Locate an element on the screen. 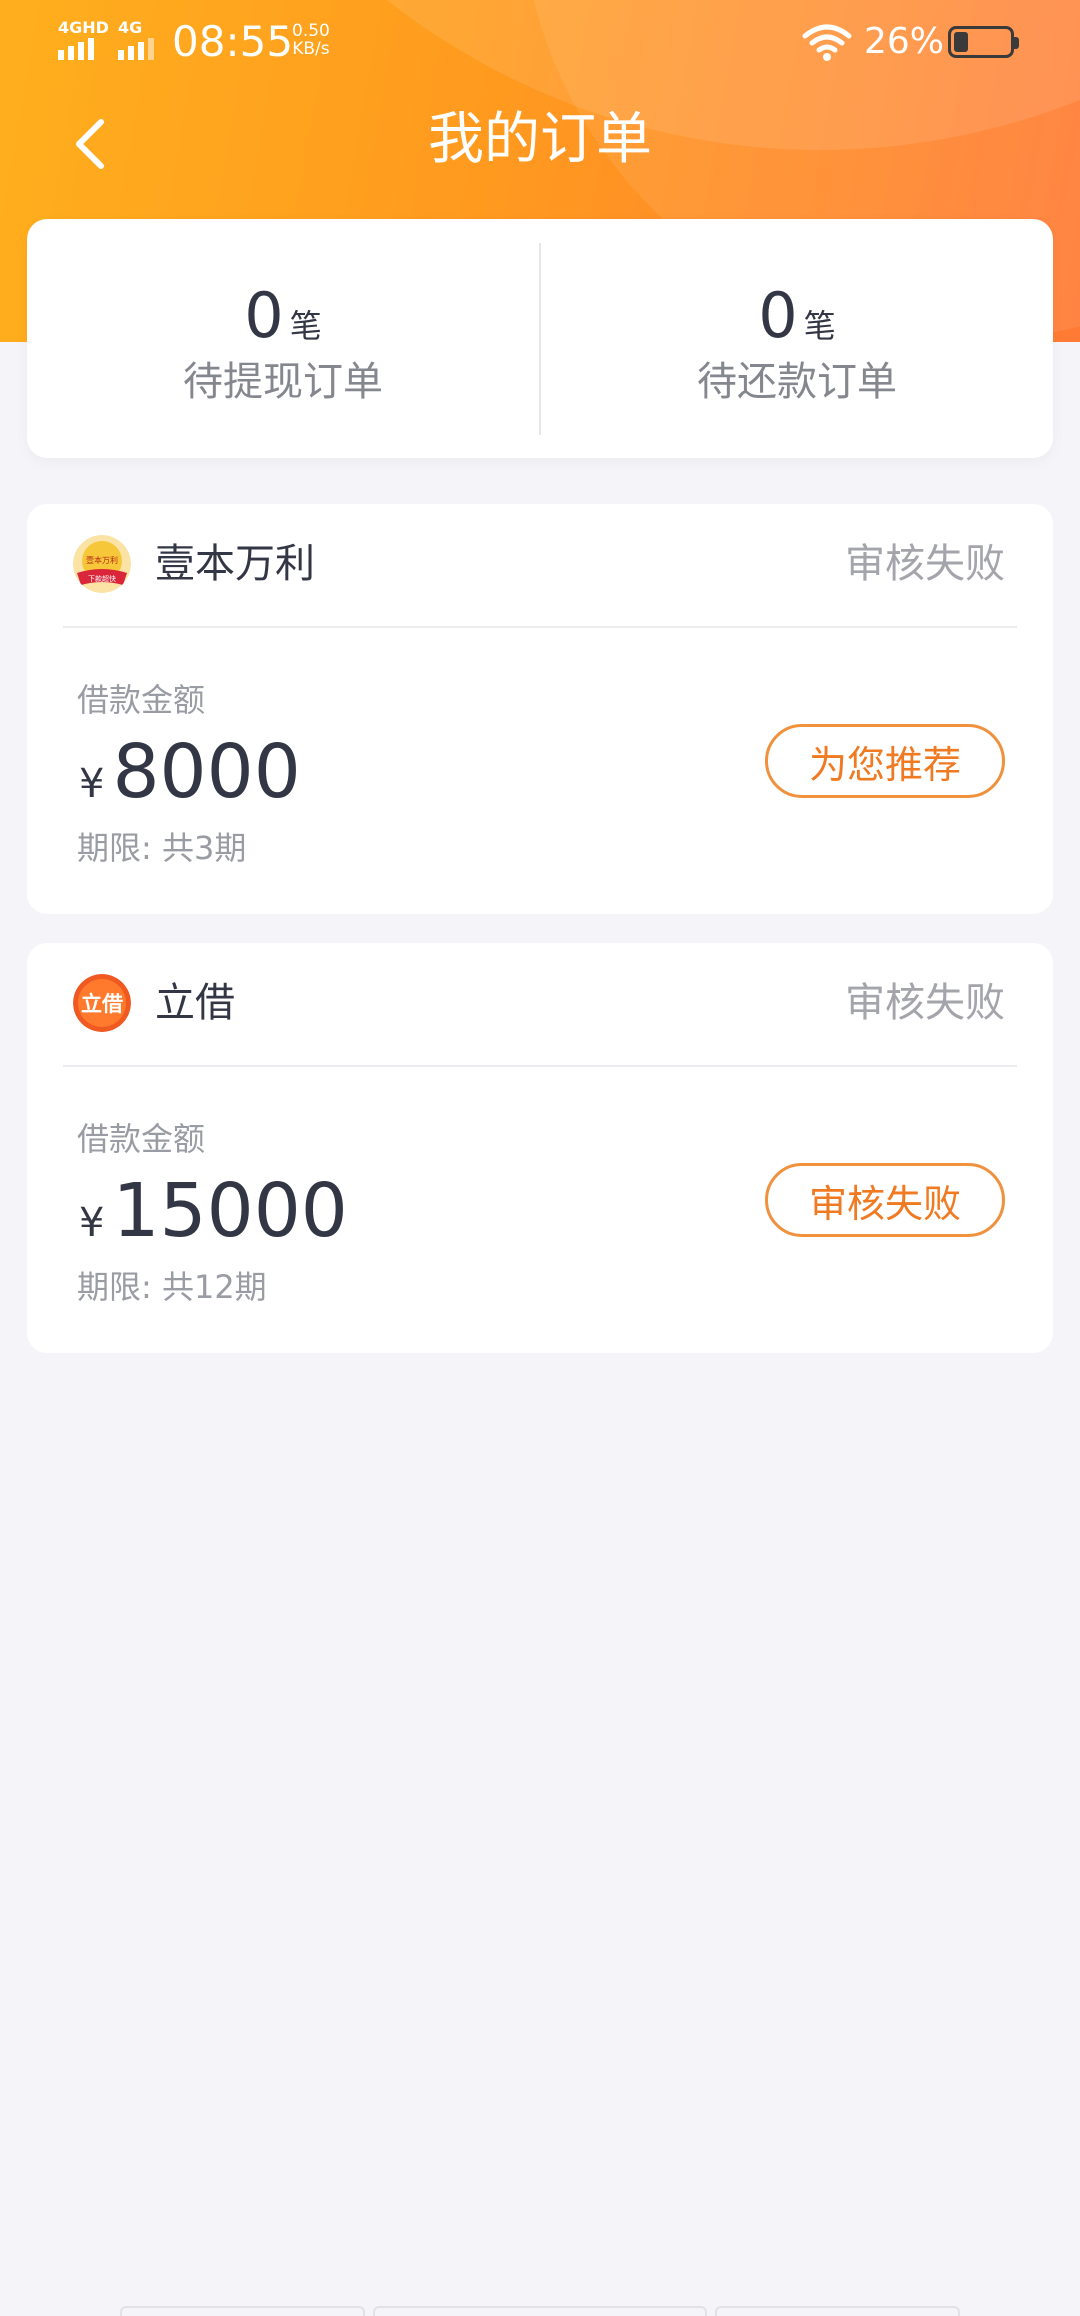  pending-withdrawal-label: 待提现订单 is located at coordinates (283, 382).